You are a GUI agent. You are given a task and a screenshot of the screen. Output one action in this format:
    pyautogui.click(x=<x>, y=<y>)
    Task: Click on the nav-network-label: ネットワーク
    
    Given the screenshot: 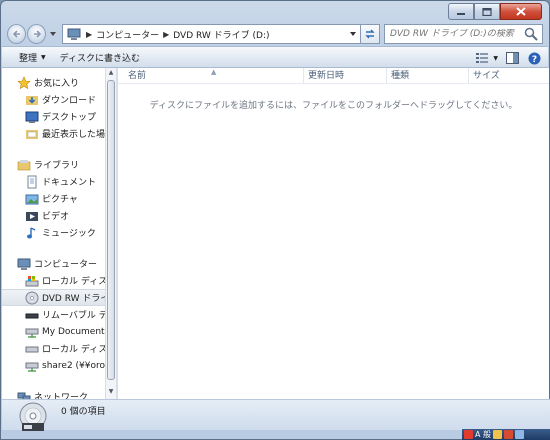 What is the action you would take?
    pyautogui.click(x=61, y=396)
    